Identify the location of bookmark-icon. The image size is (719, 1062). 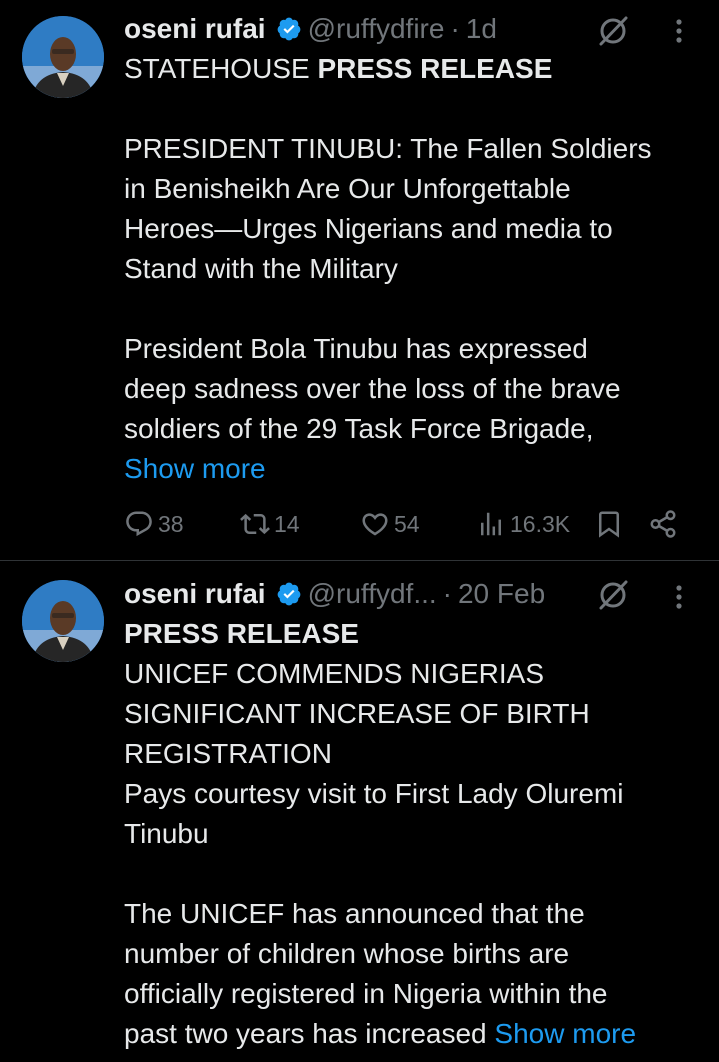
(609, 524).